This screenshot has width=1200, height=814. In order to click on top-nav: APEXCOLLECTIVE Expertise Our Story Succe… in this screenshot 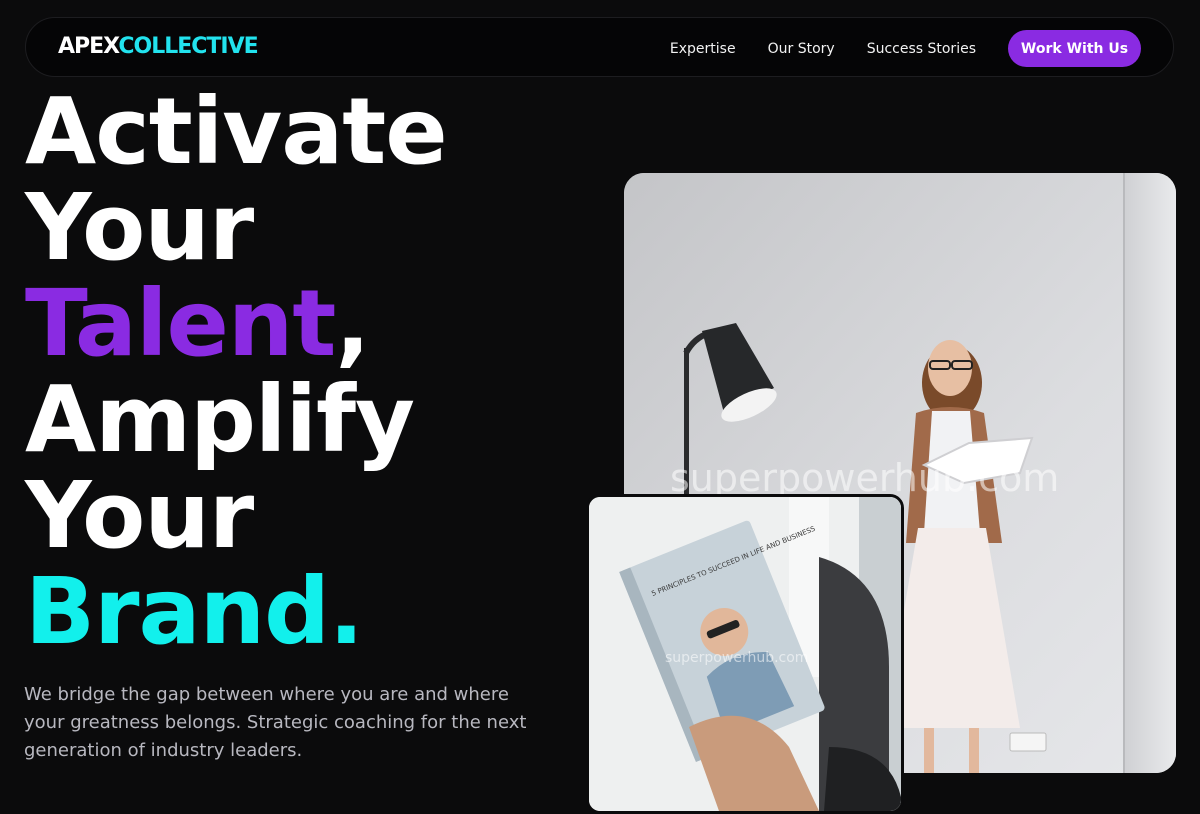, I will do `click(599, 47)`.